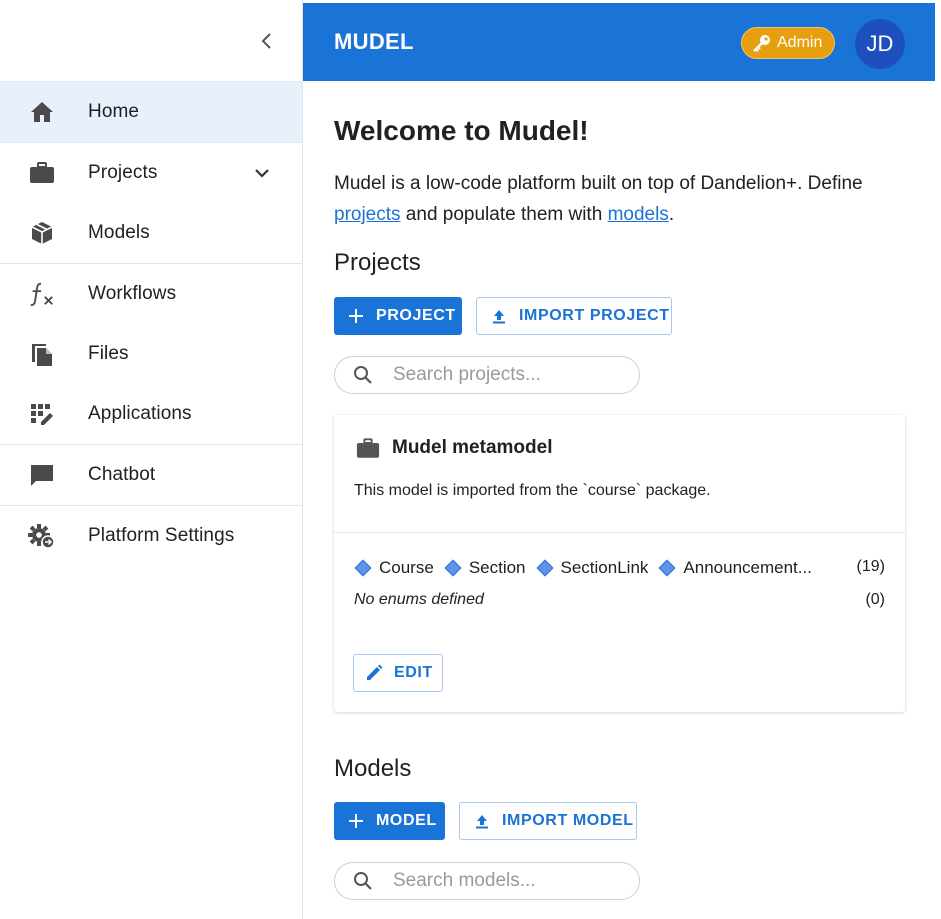 The width and height of the screenshot is (941, 919). I want to click on projects-section-title: Projects, so click(377, 262).